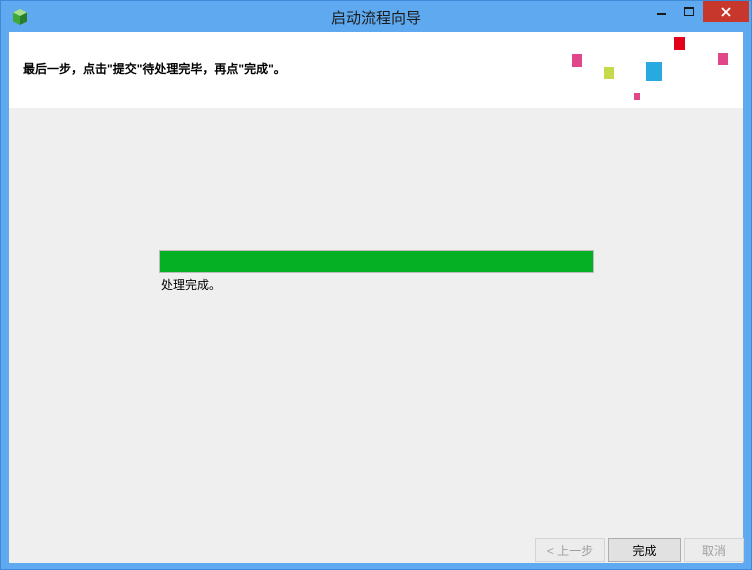 The width and height of the screenshot is (752, 570). I want to click on close-icon, so click(726, 11).